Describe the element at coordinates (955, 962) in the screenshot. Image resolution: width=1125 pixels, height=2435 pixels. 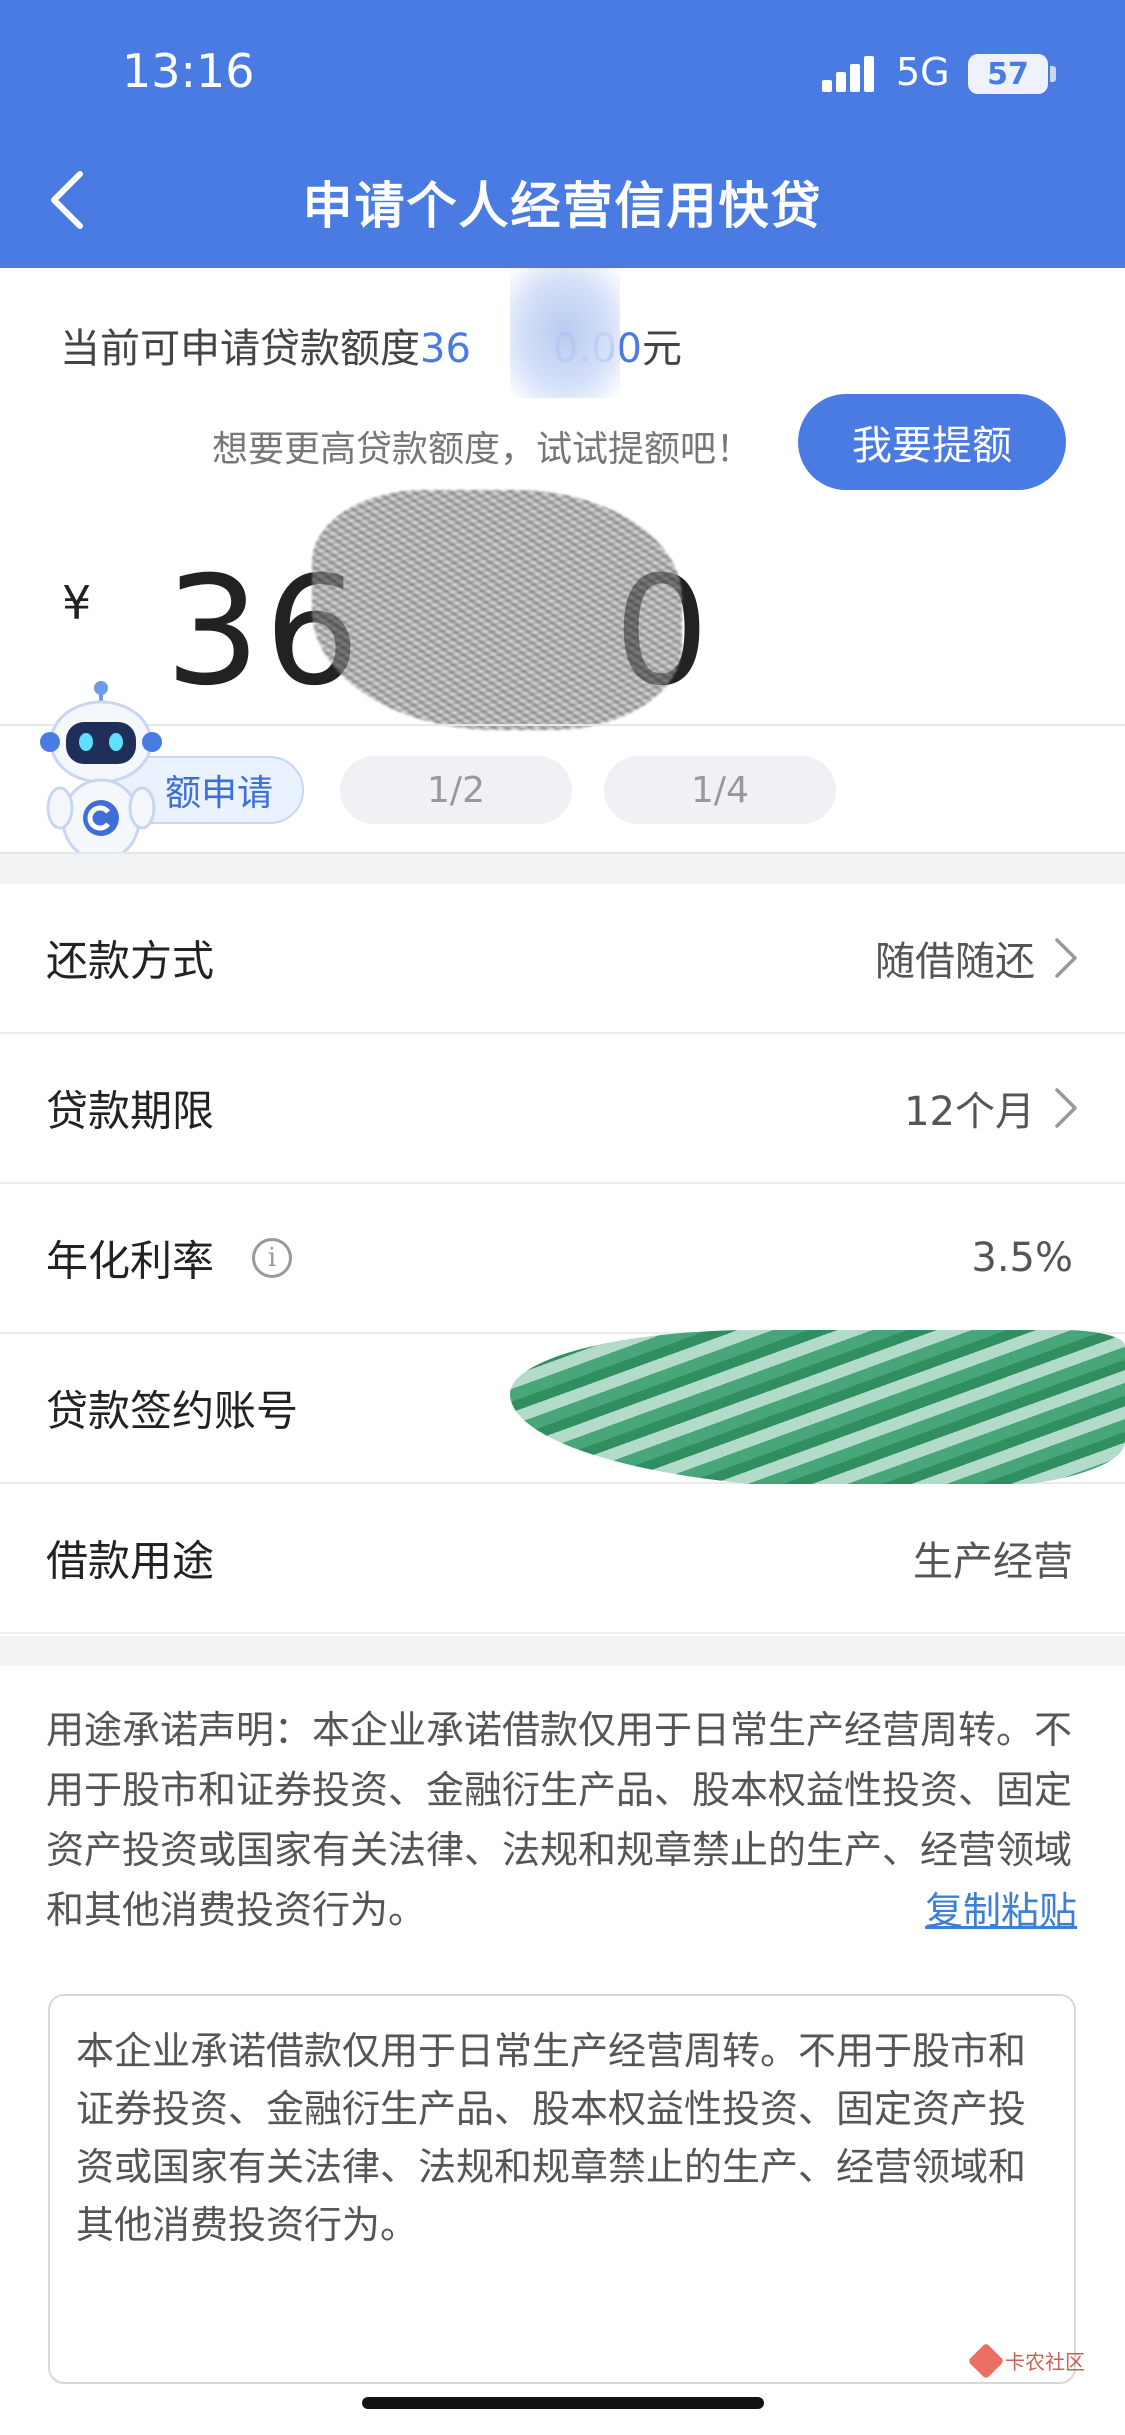
I see `repayment-method-value: 随借随还` at that location.